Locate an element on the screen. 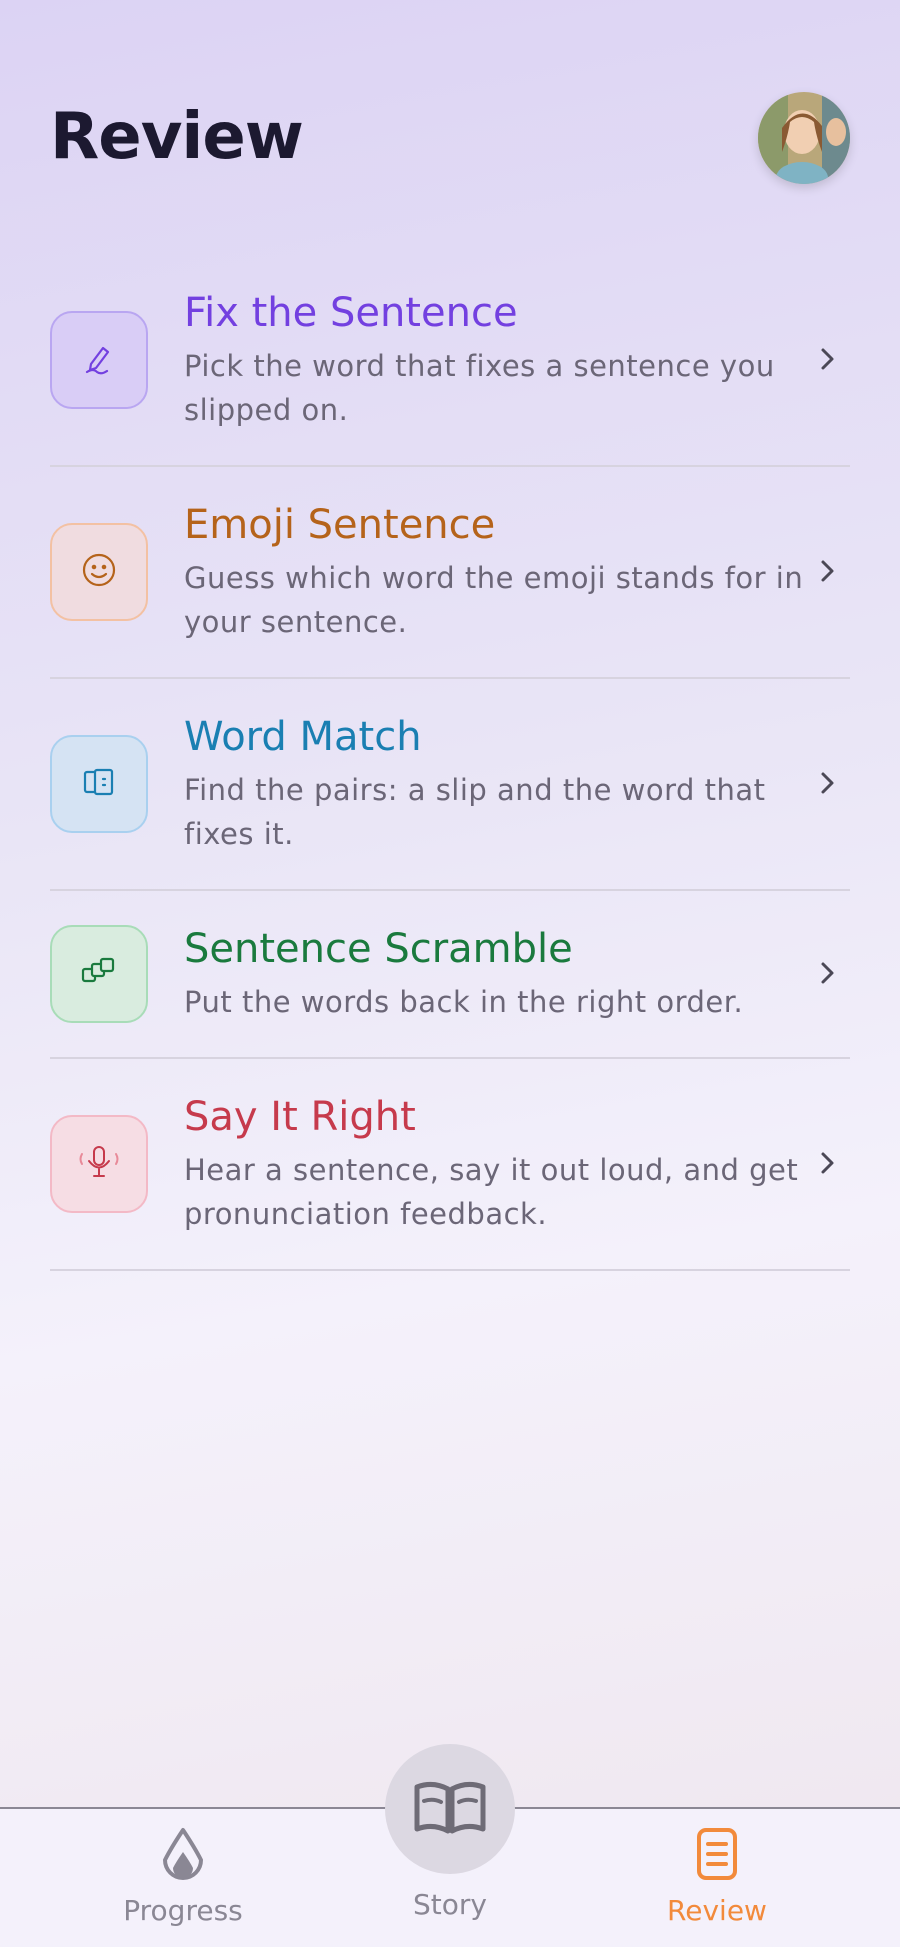 The width and height of the screenshot is (900, 1947). item-title: Emoji Sentence is located at coordinates (340, 525).